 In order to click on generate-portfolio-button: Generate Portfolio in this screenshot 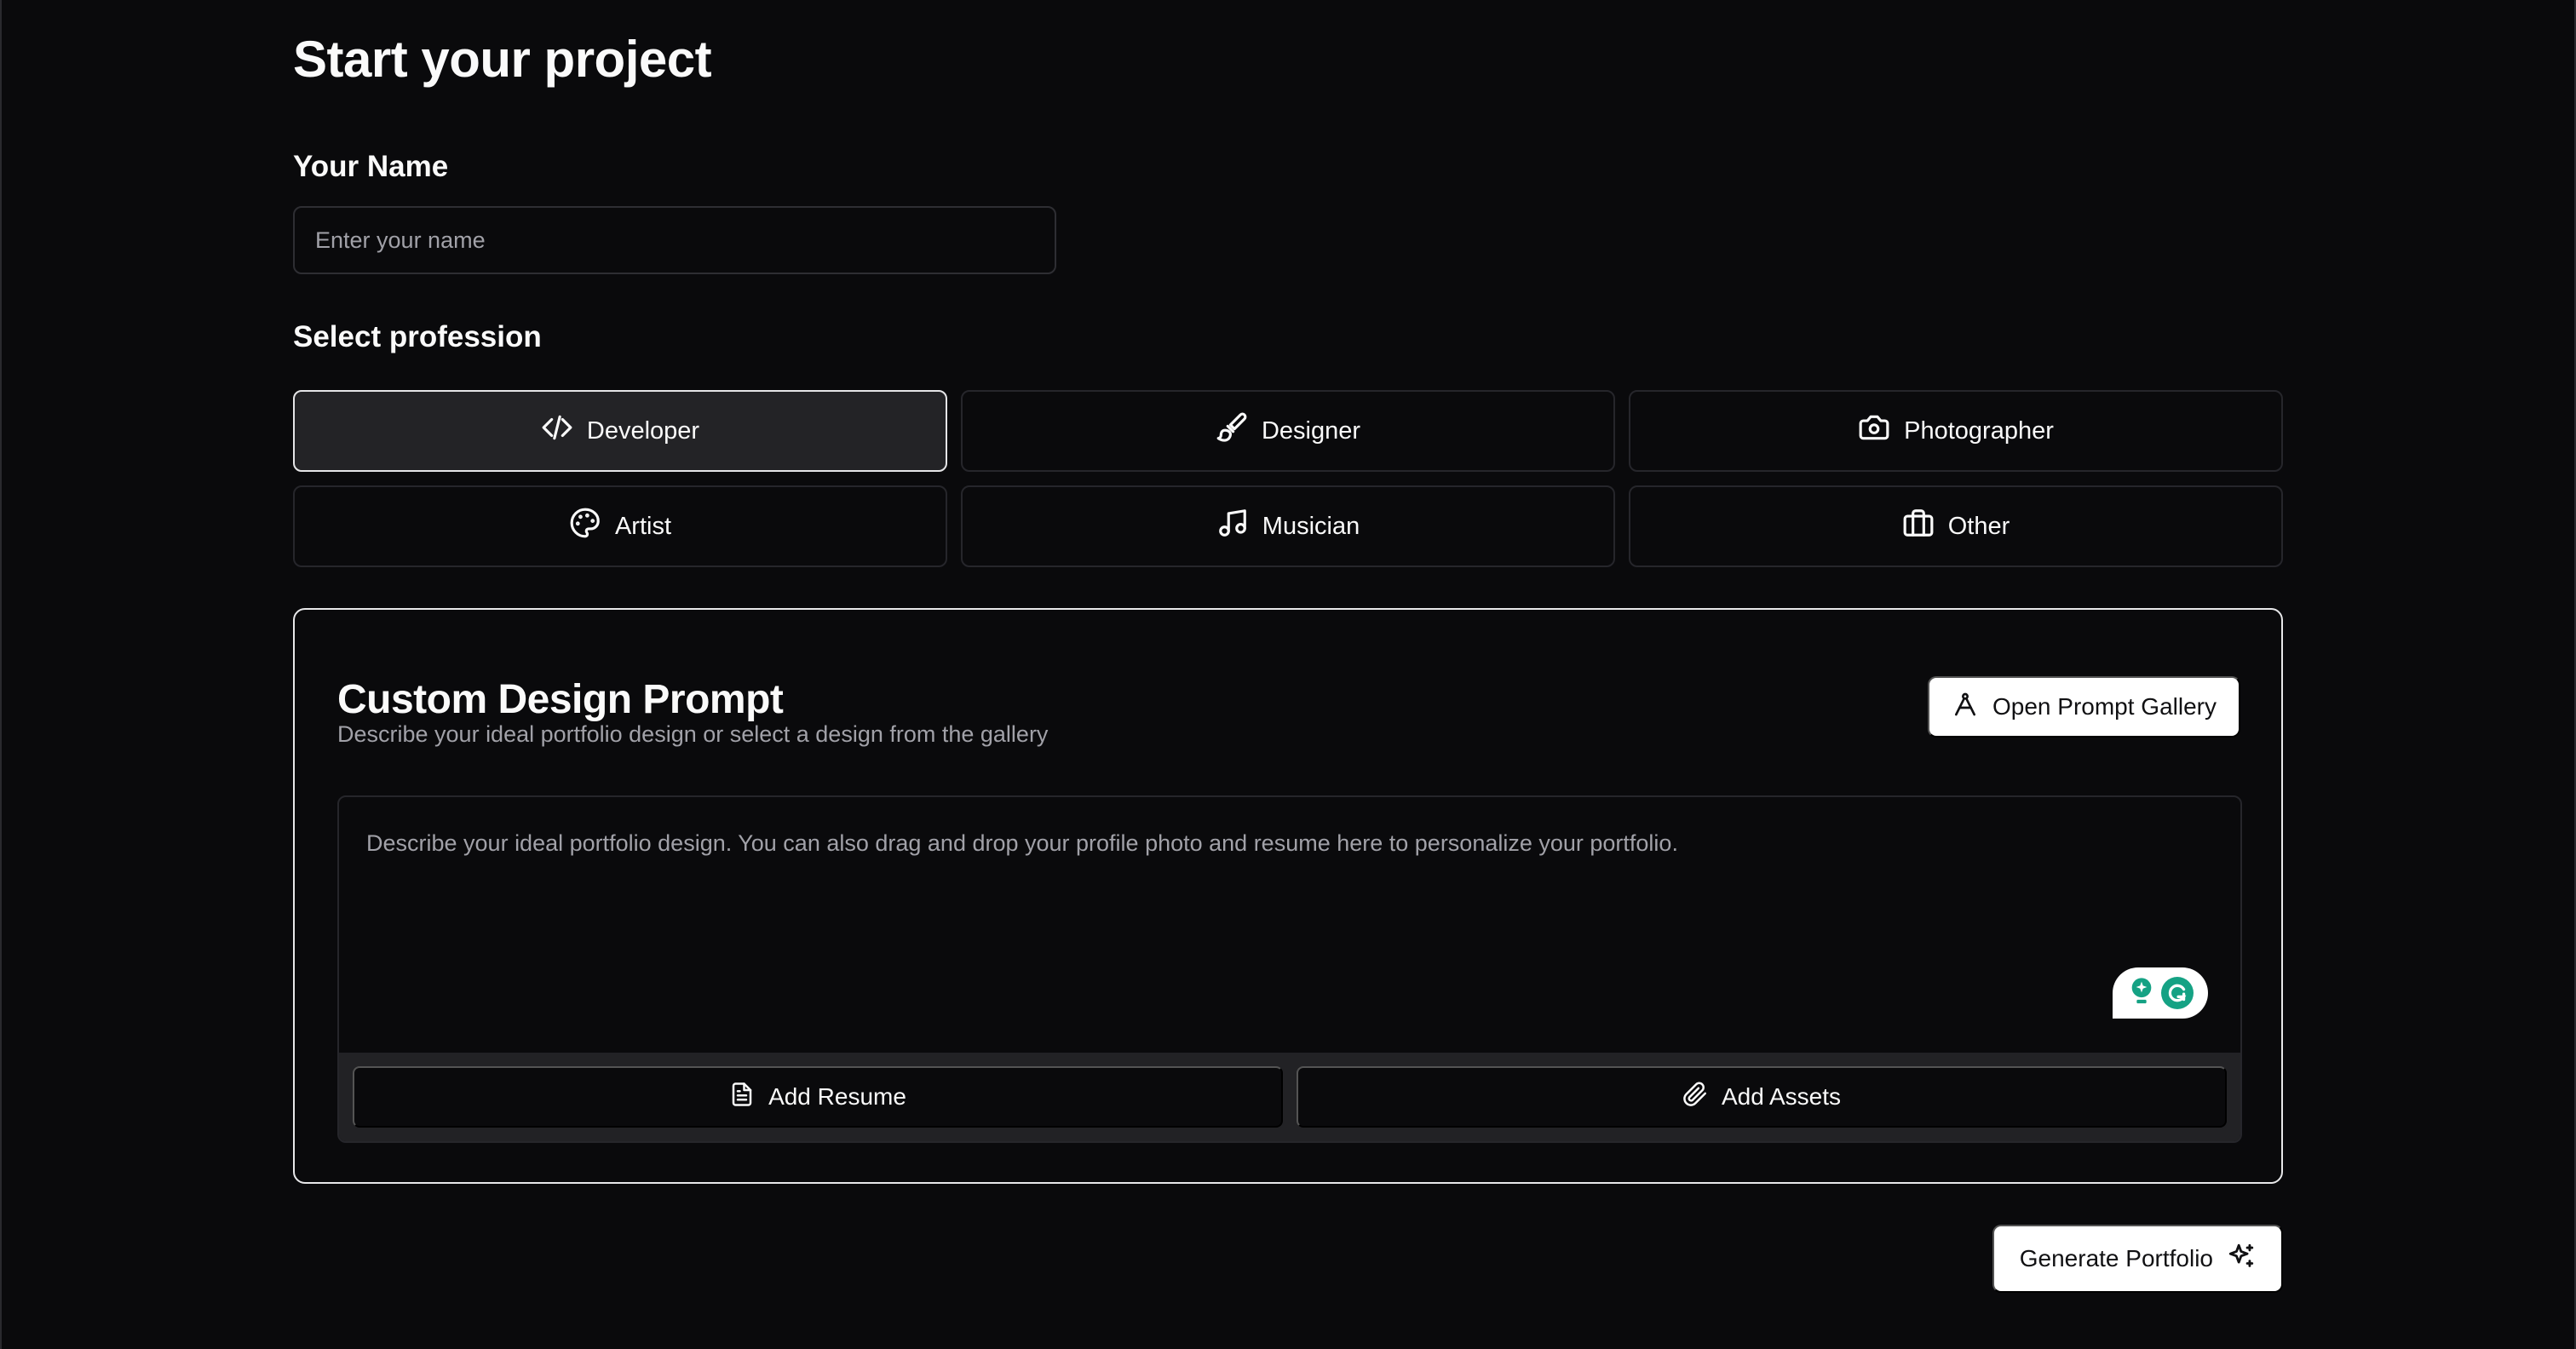, I will do `click(2138, 1259)`.